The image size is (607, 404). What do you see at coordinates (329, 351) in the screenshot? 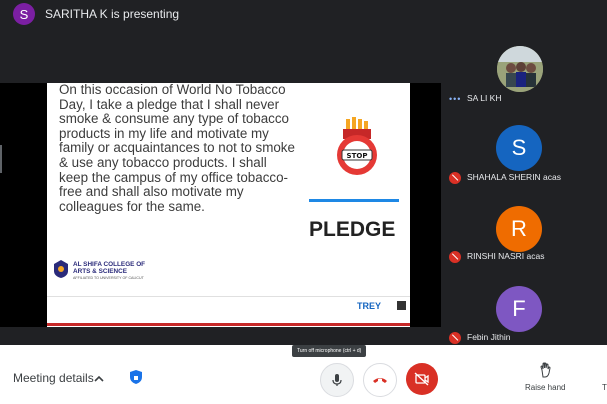
I see `mic-tooltip: Turn off microphone (ctrl + d)` at bounding box center [329, 351].